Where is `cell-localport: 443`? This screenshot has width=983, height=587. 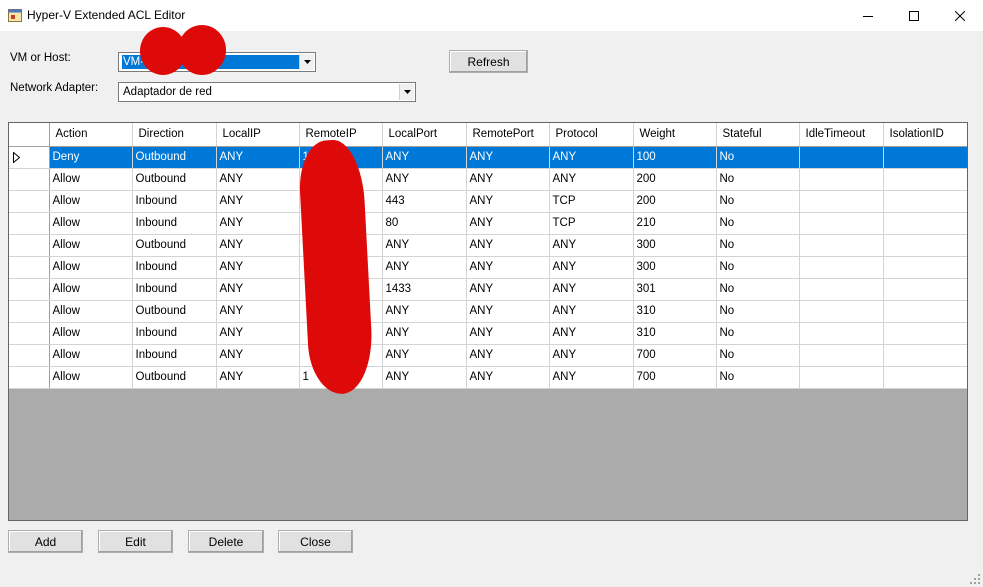 cell-localport: 443 is located at coordinates (424, 201).